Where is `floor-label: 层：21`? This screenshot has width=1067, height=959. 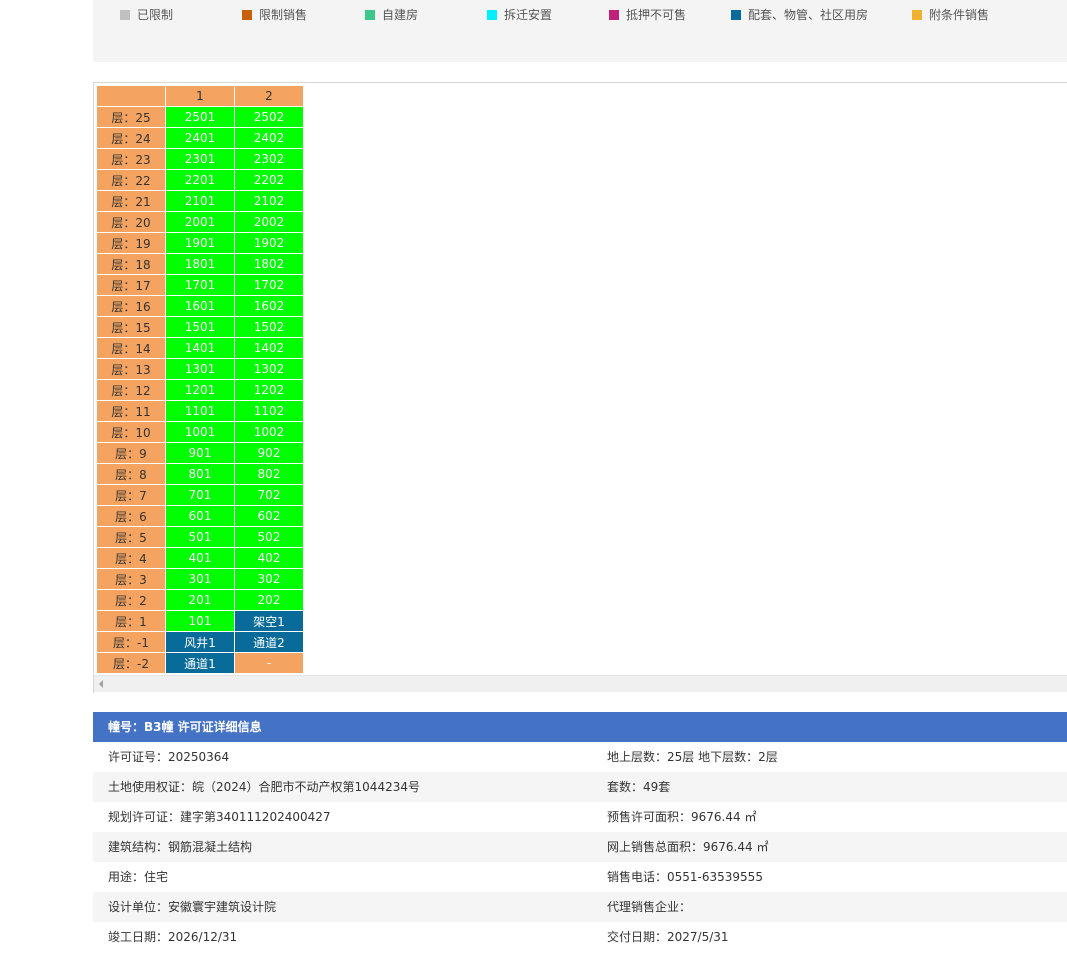 floor-label: 层：21 is located at coordinates (131, 201).